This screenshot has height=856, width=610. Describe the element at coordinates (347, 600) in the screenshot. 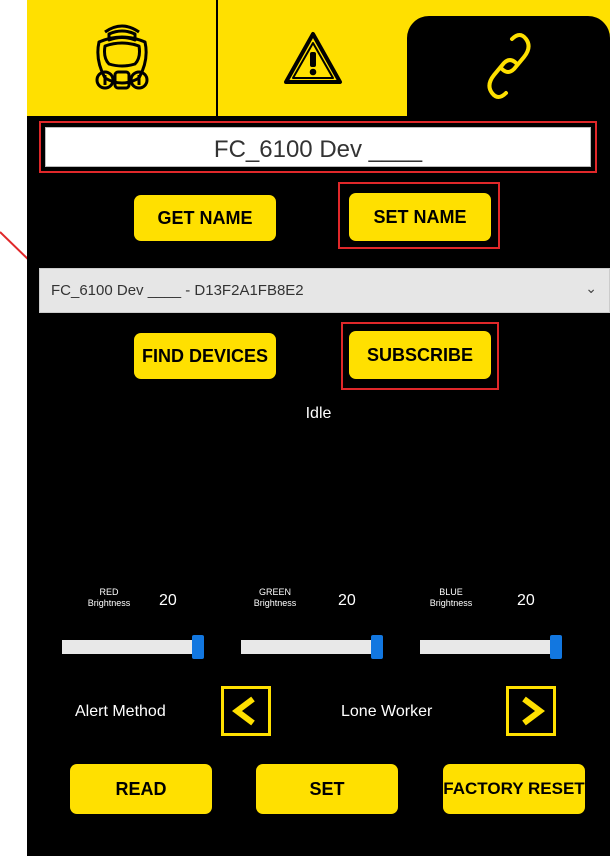

I see `green-brightness-value: 20` at that location.